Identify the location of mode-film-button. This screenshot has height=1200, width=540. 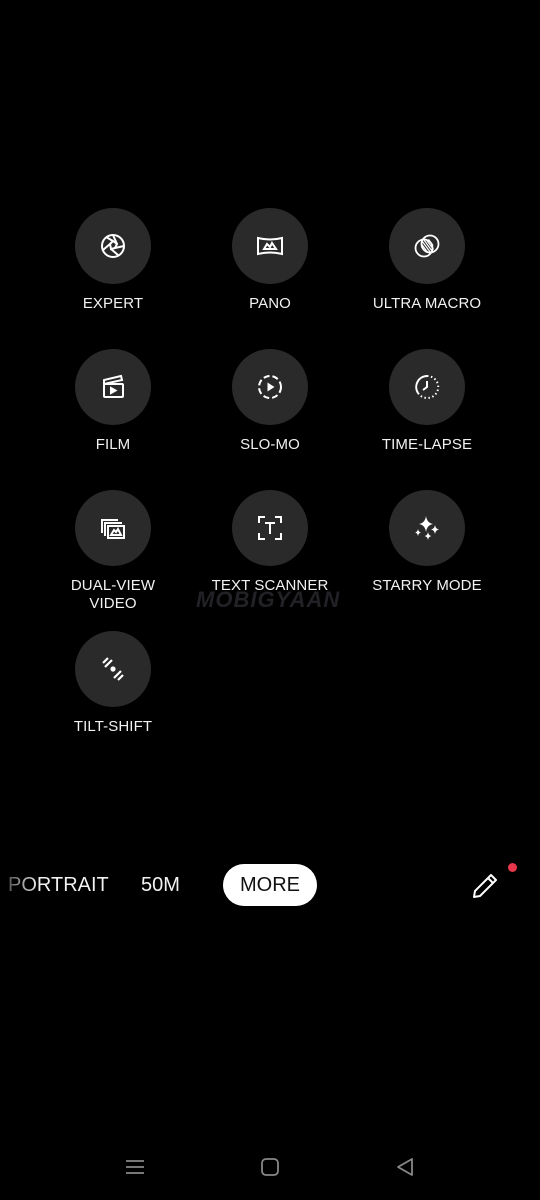
(113, 387).